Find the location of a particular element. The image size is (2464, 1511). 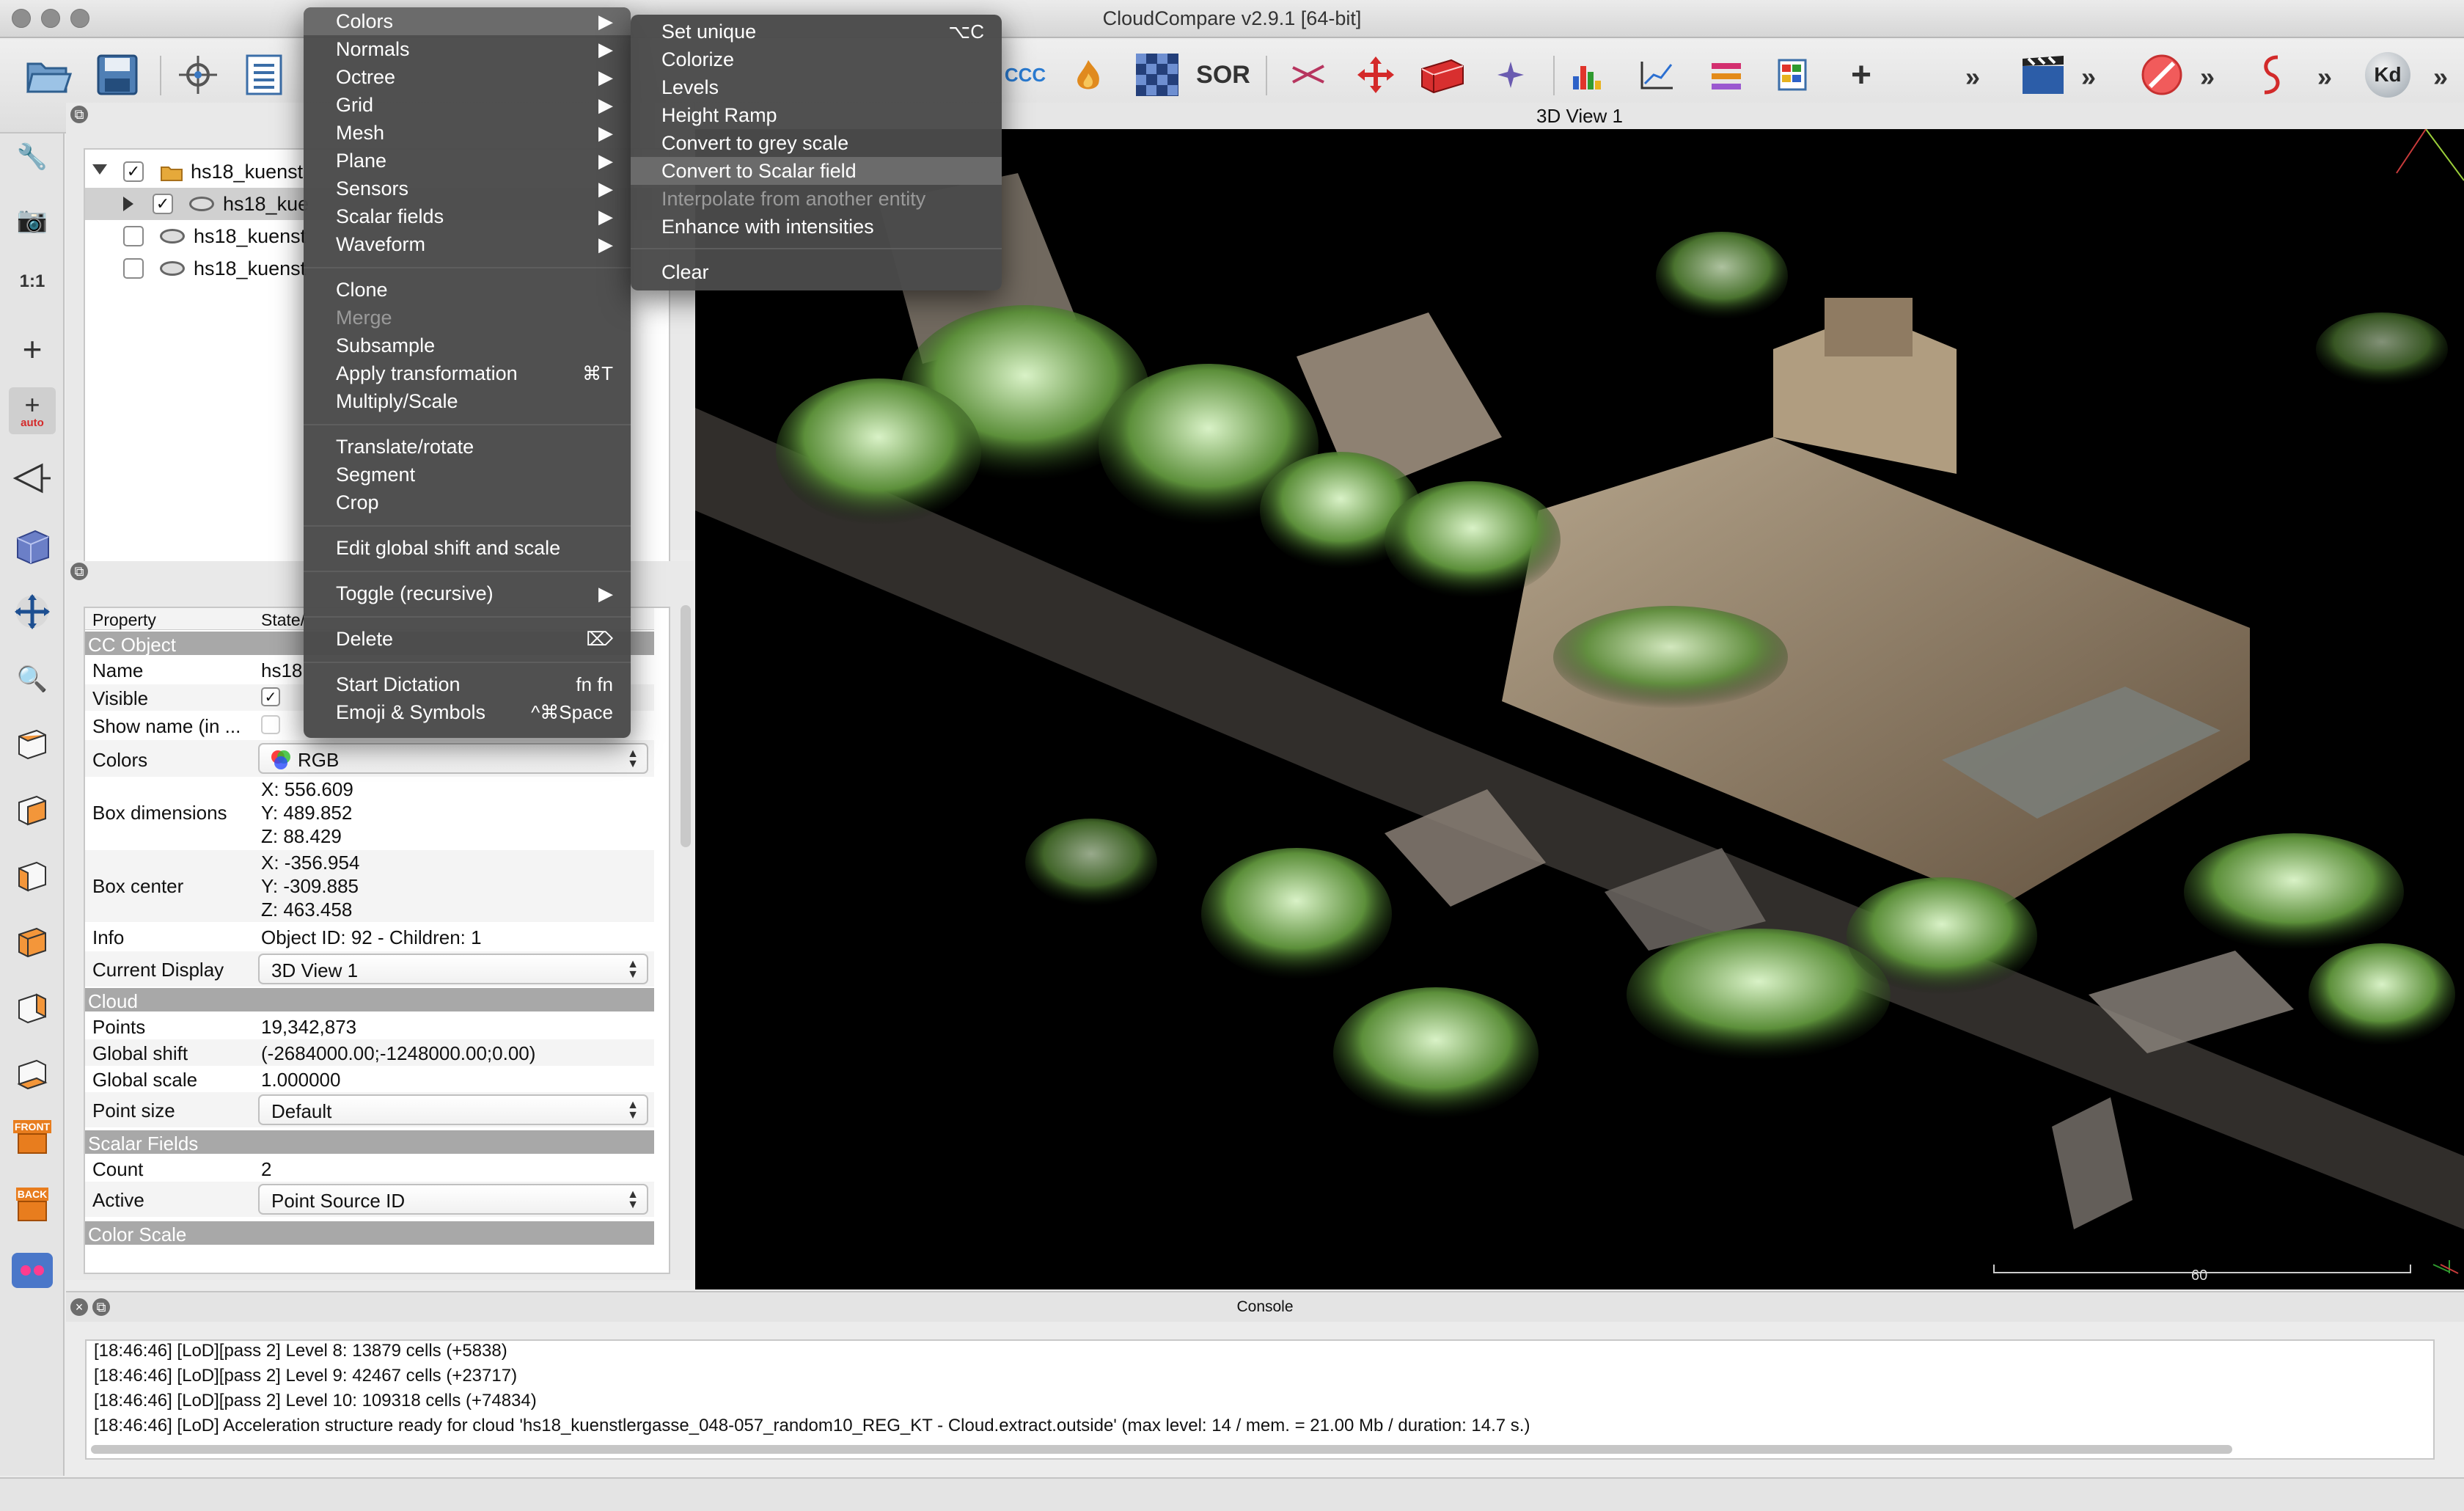

front-view-icon is located at coordinates (32, 809).